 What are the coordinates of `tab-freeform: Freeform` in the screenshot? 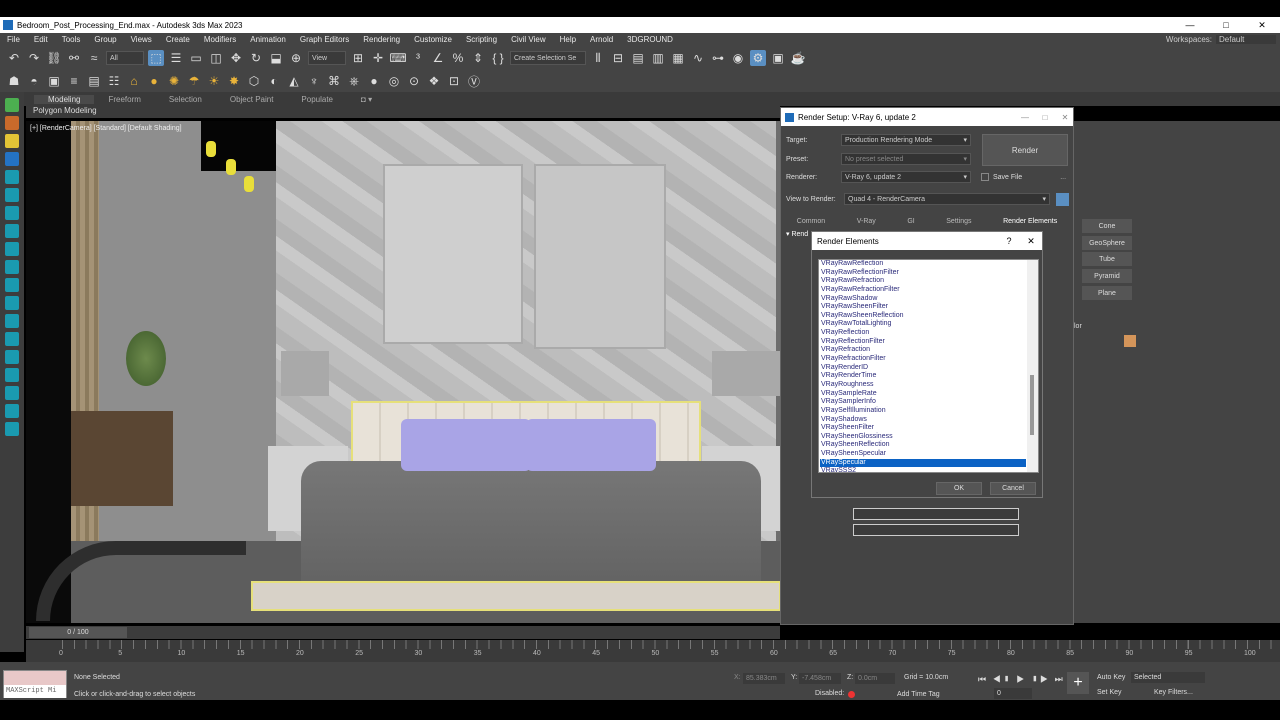 It's located at (124, 99).